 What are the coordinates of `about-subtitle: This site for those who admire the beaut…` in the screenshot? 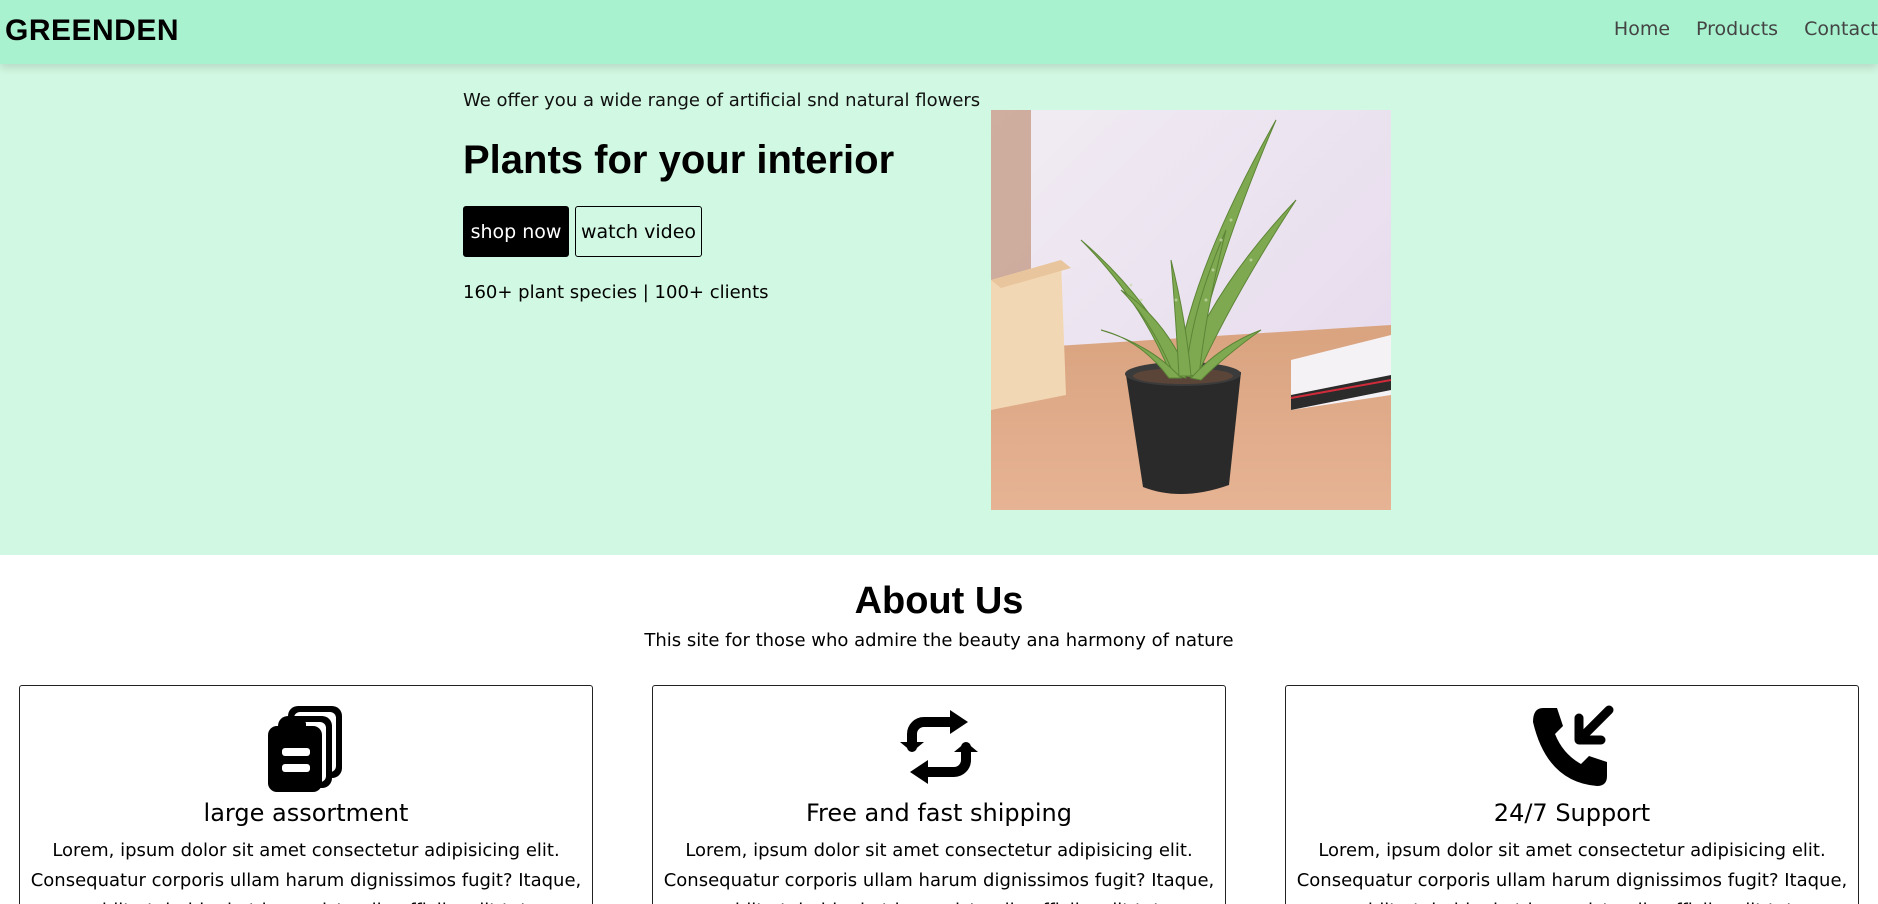 It's located at (939, 640).